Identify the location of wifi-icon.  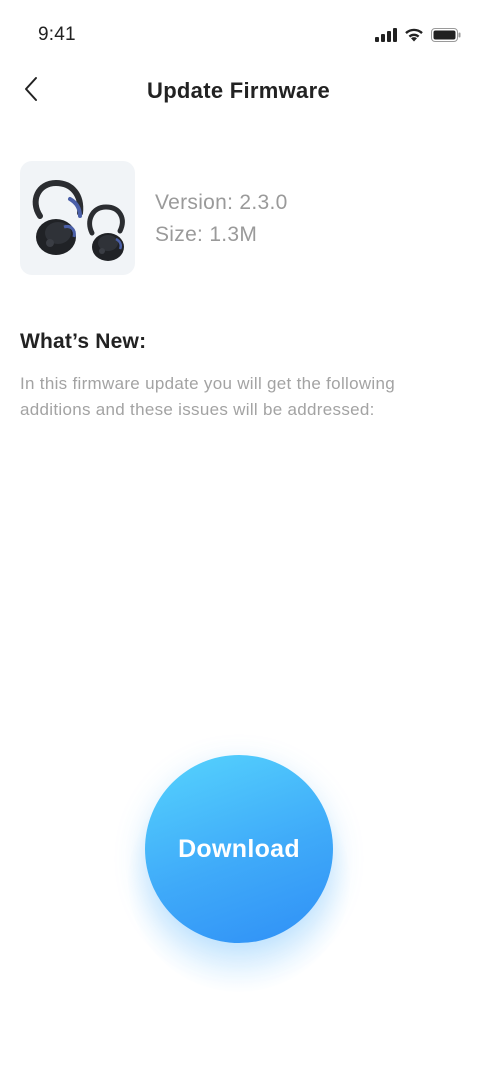
(414, 35).